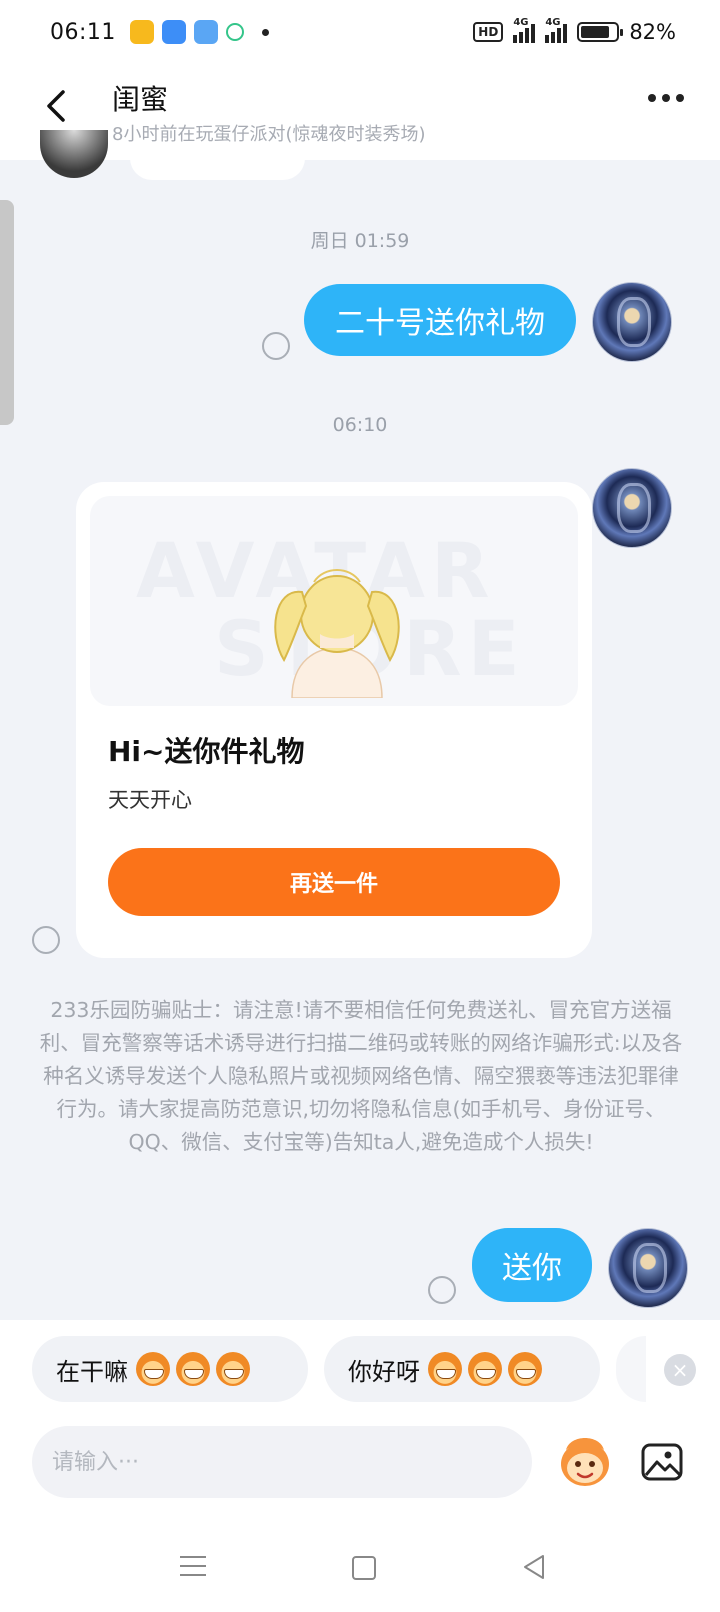 The width and height of the screenshot is (720, 1612). What do you see at coordinates (652, 32) in the screenshot?
I see `battery-percent: 82%` at bounding box center [652, 32].